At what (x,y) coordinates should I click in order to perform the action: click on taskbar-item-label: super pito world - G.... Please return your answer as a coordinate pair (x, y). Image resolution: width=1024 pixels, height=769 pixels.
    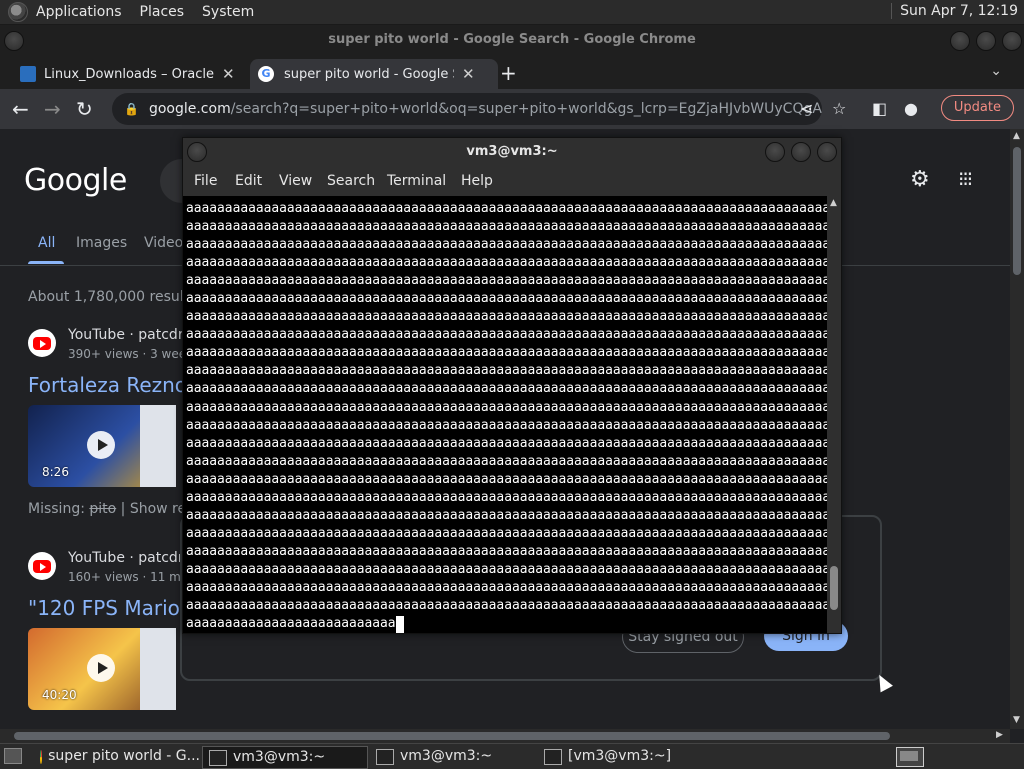
    Looking at the image, I should click on (124, 756).